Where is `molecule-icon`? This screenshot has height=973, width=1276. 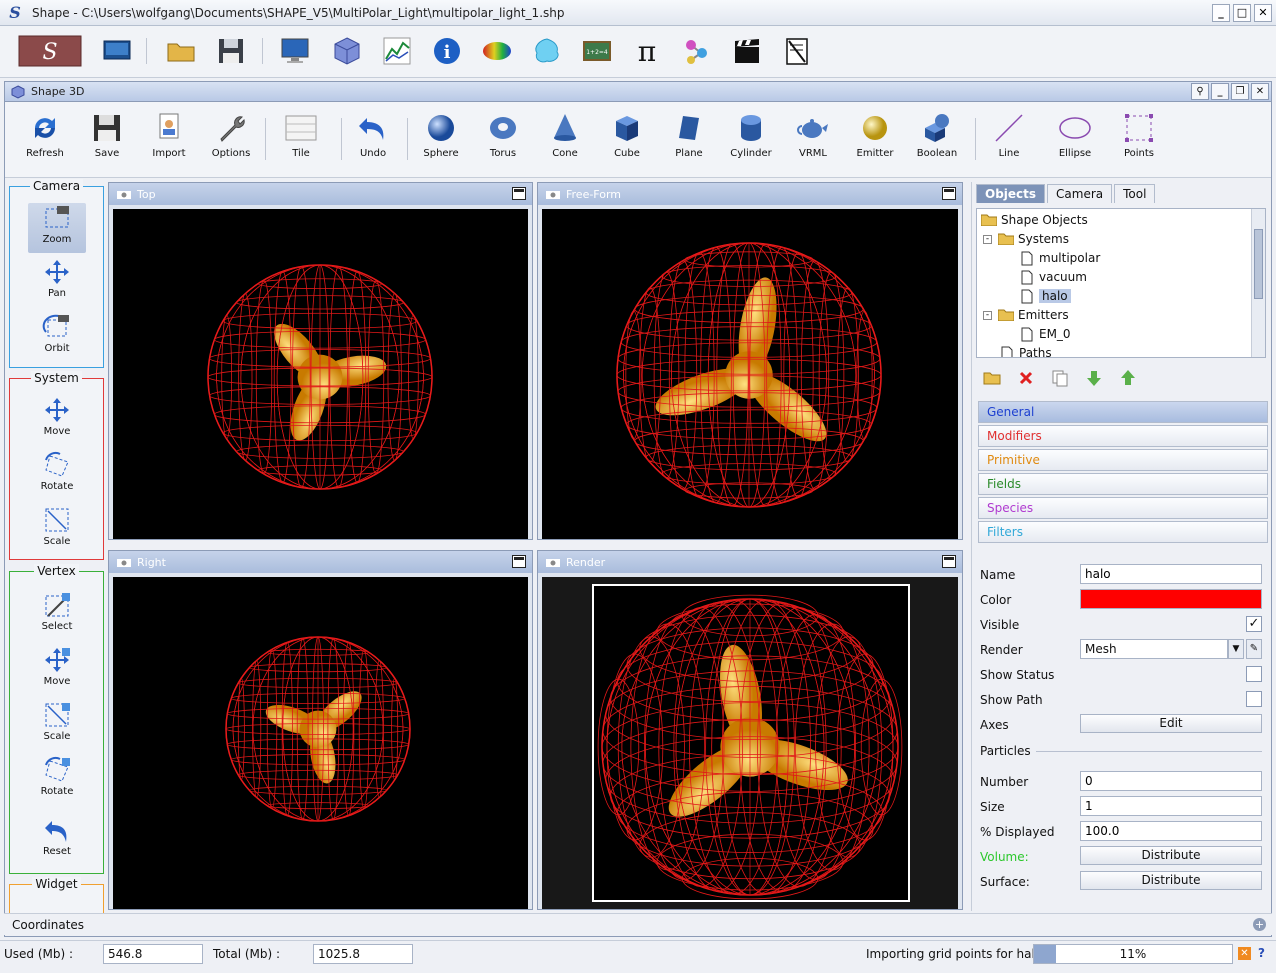 molecule-icon is located at coordinates (697, 51).